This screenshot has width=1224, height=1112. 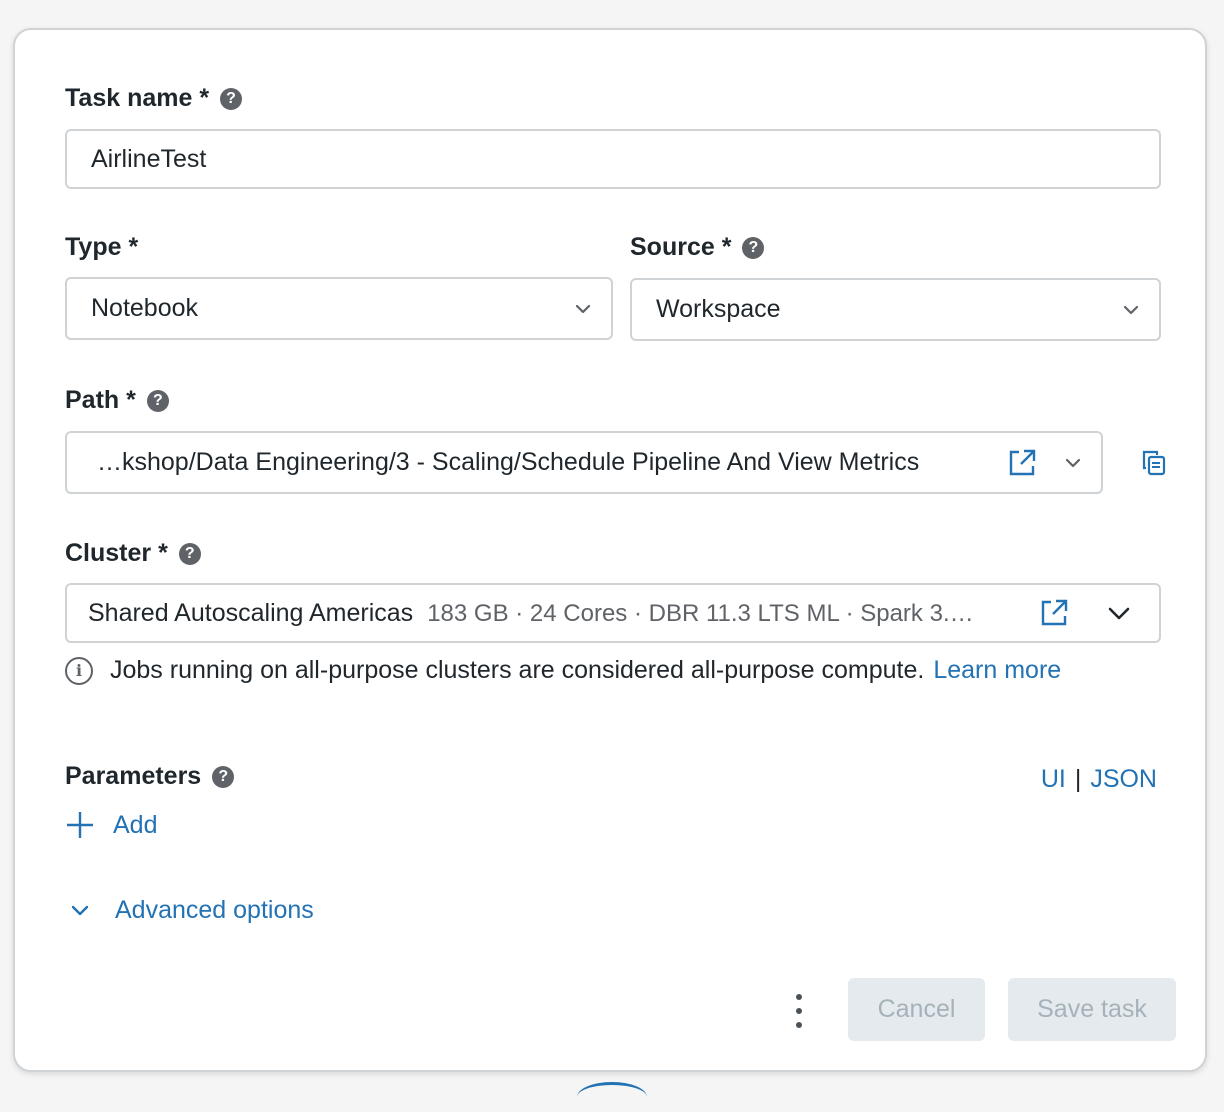 I want to click on save-task-button: Save task, so click(x=1092, y=1009).